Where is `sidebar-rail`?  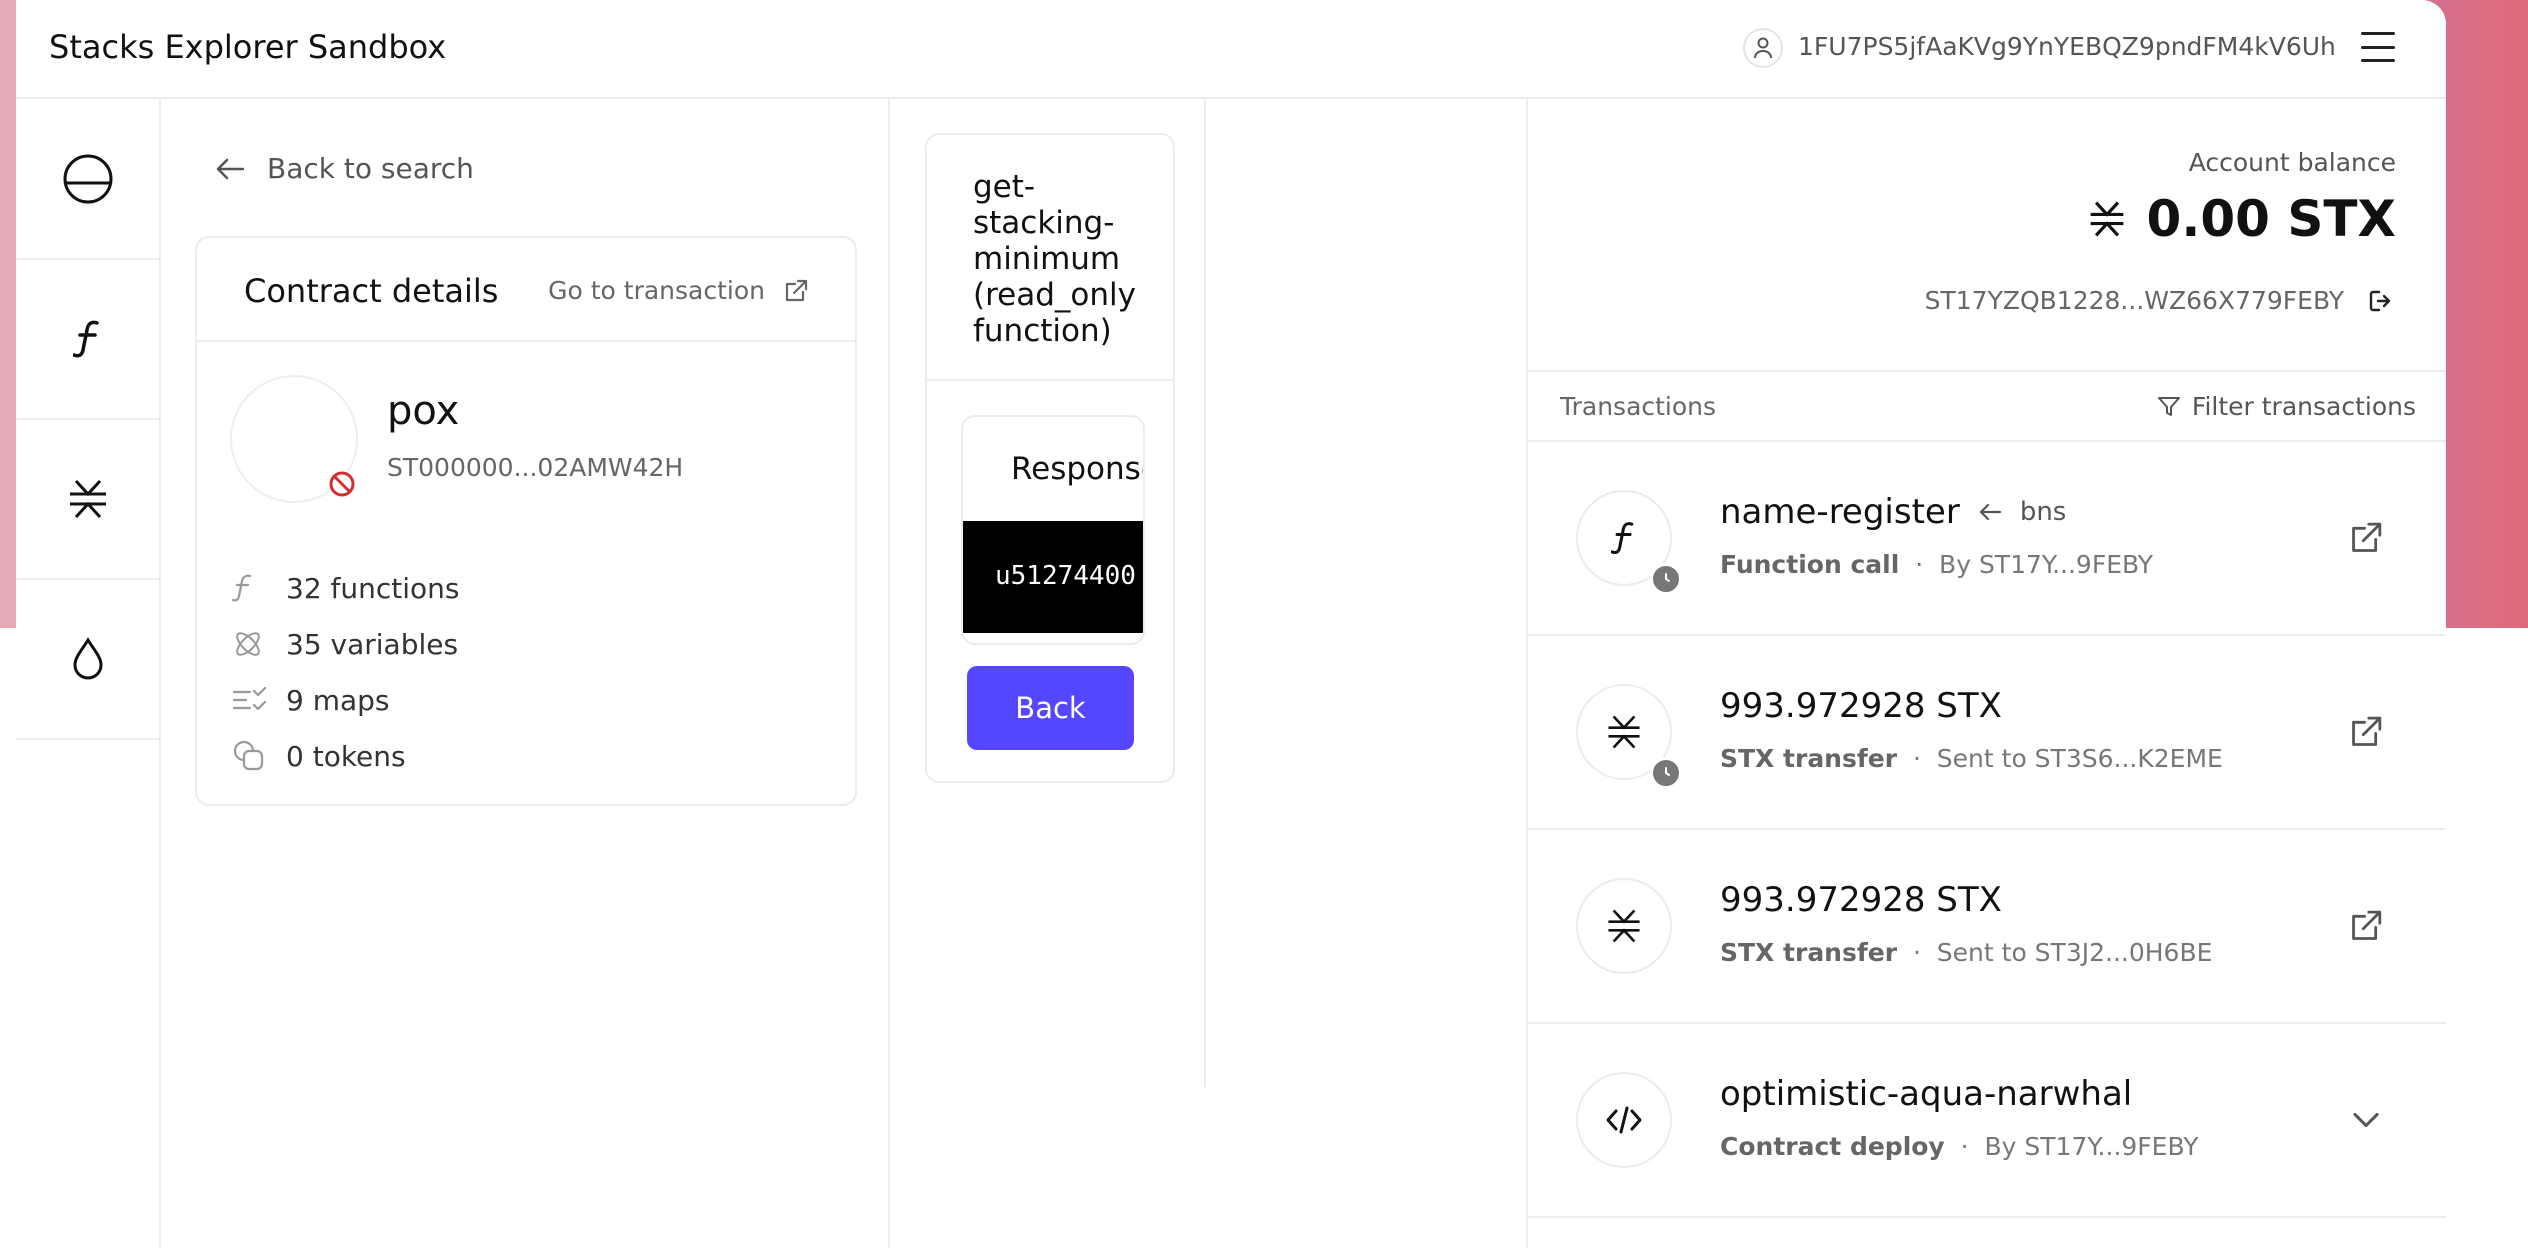 sidebar-rail is located at coordinates (88, 674).